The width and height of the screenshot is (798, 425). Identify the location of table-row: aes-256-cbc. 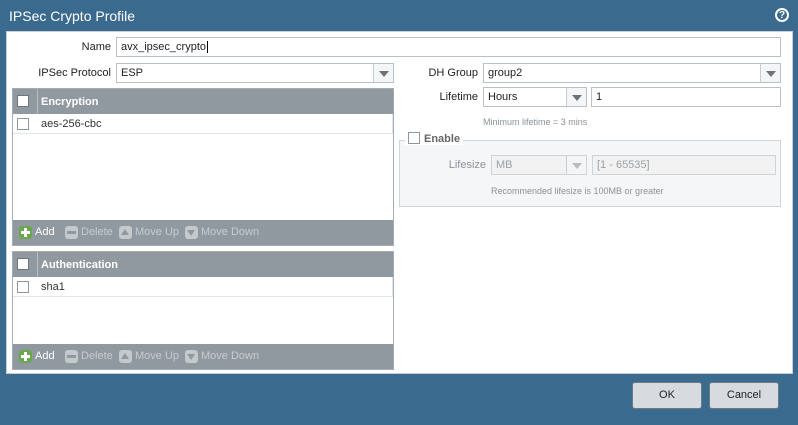
(203, 124).